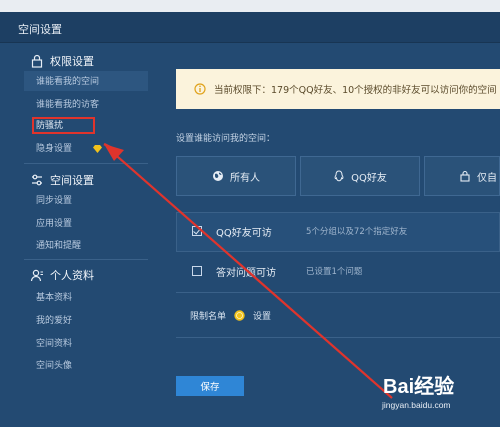 The image size is (500, 427). I want to click on restricted-list-settings-link: 设置, so click(262, 315).